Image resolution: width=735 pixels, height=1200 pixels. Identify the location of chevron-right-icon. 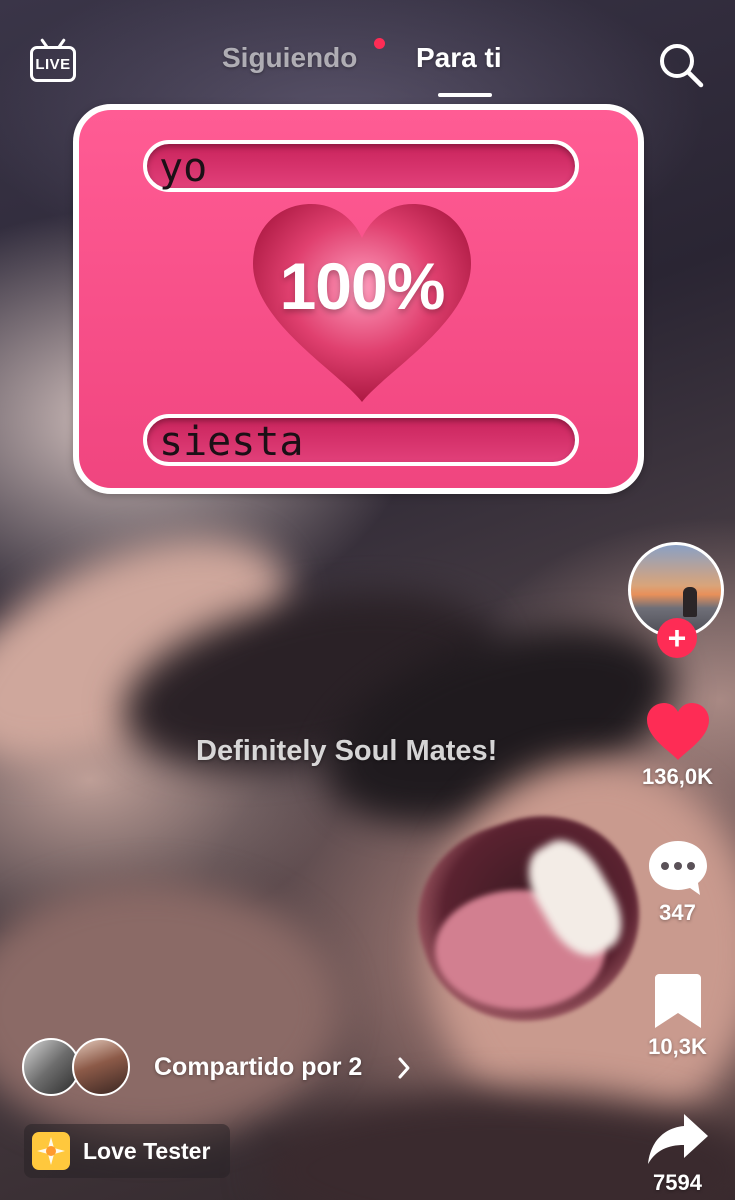
(404, 1068).